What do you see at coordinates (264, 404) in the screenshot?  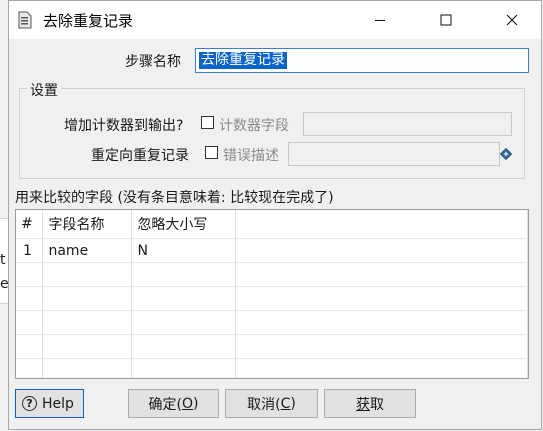 I see `cancel-label: 取消(` at bounding box center [264, 404].